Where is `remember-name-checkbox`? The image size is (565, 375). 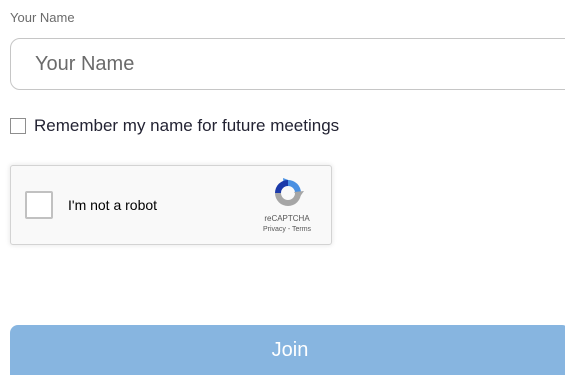 remember-name-checkbox is located at coordinates (18, 126).